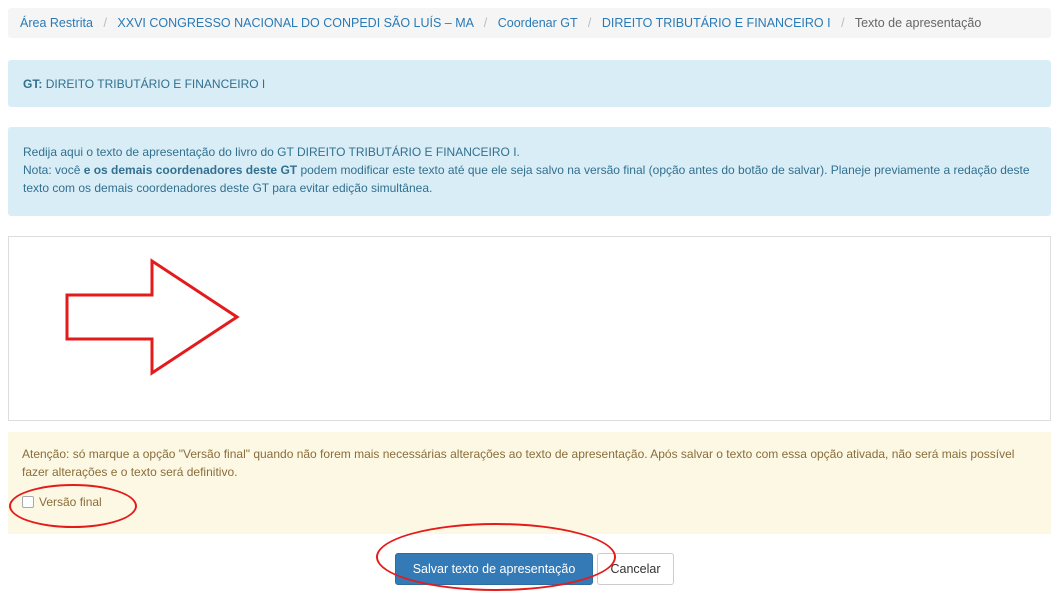 The image size is (1051, 593). What do you see at coordinates (152, 317) in the screenshot?
I see `right-arrow-outline-icon` at bounding box center [152, 317].